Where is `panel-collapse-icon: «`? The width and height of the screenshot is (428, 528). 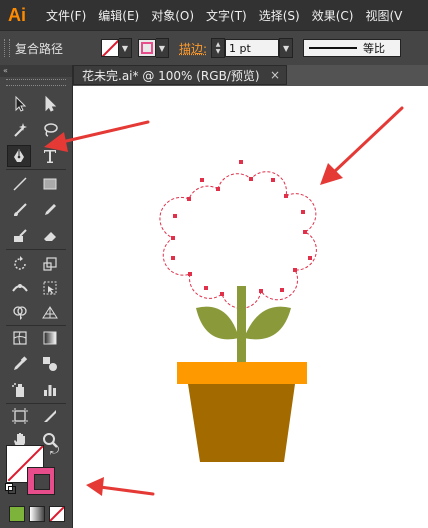
panel-collapse-icon: « is located at coordinates (36, 71).